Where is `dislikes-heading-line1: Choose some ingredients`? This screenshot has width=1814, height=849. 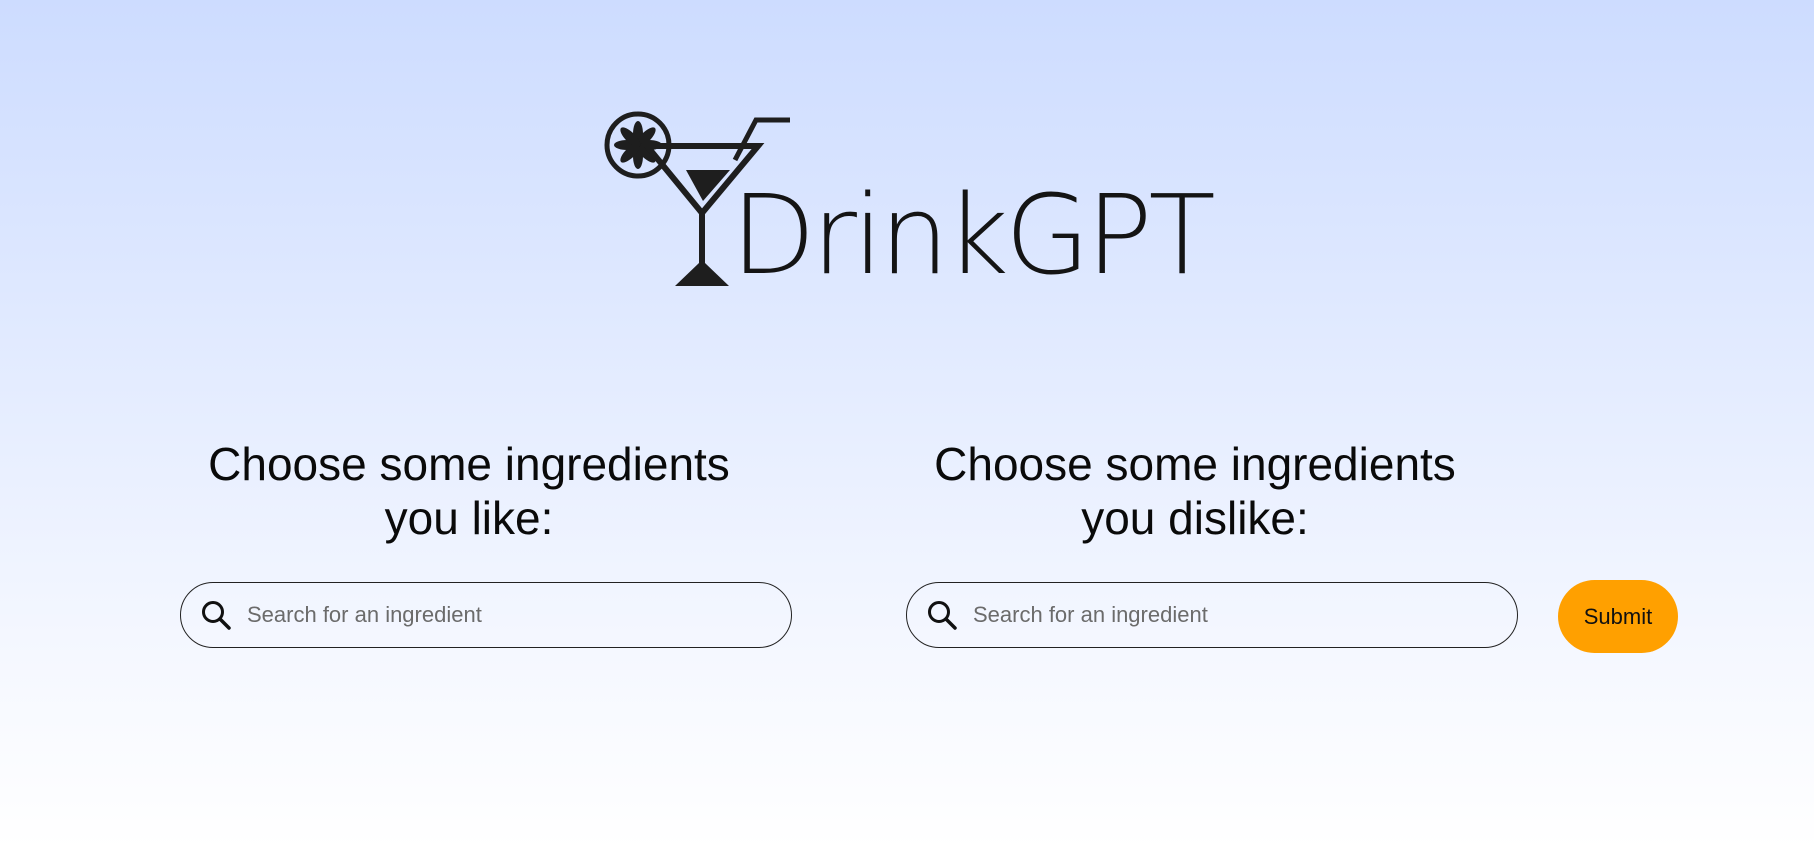 dislikes-heading-line1: Choose some ingredients is located at coordinates (1195, 464).